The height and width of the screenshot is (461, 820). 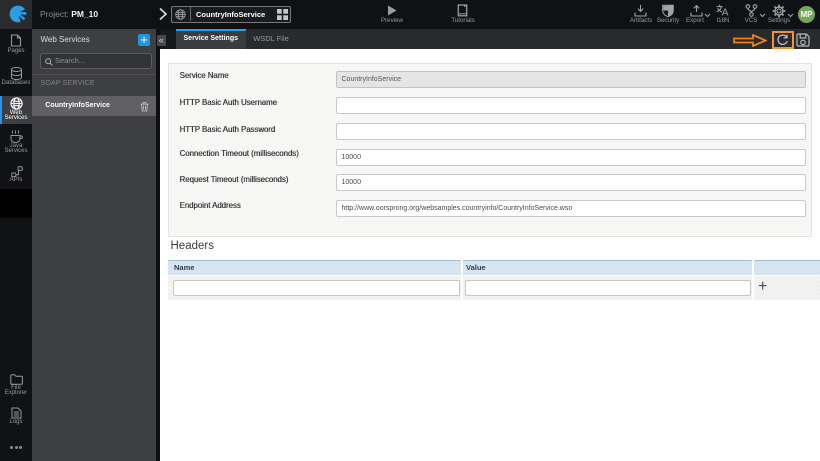 What do you see at coordinates (725, 12) in the screenshot?
I see `svg-text: A` at bounding box center [725, 12].